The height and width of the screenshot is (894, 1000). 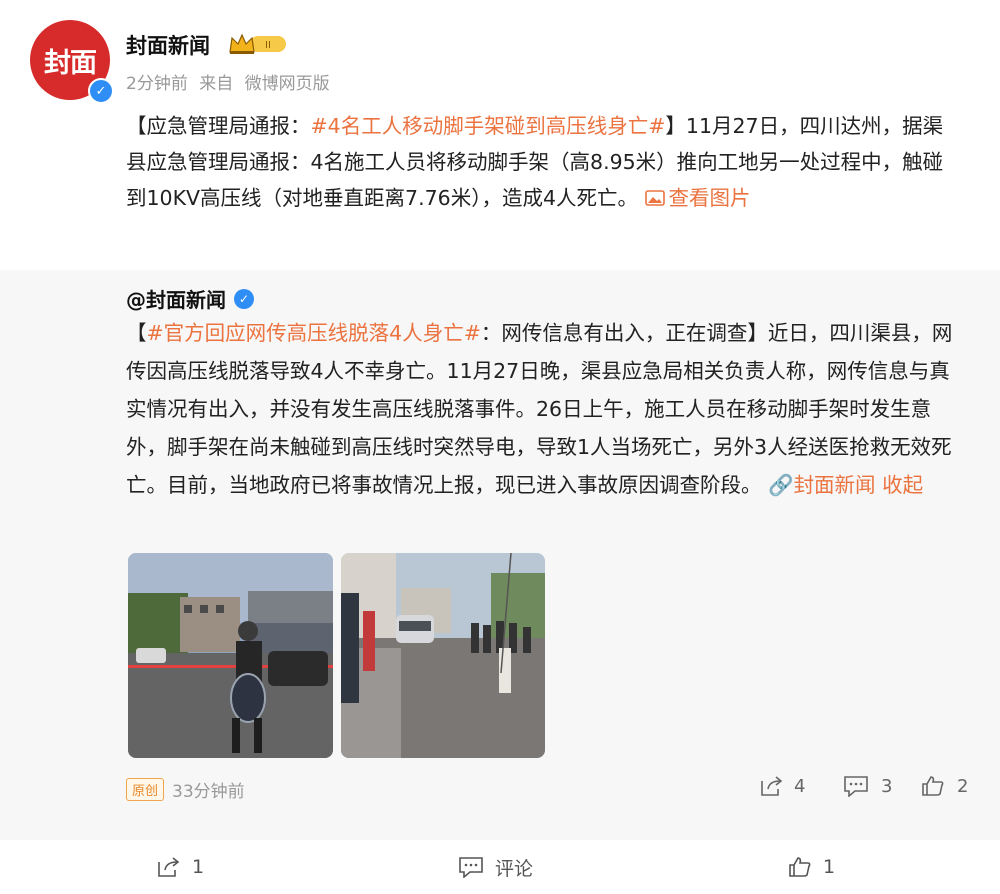 What do you see at coordinates (268, 45) in the screenshot?
I see `level-badge-text: II` at bounding box center [268, 45].